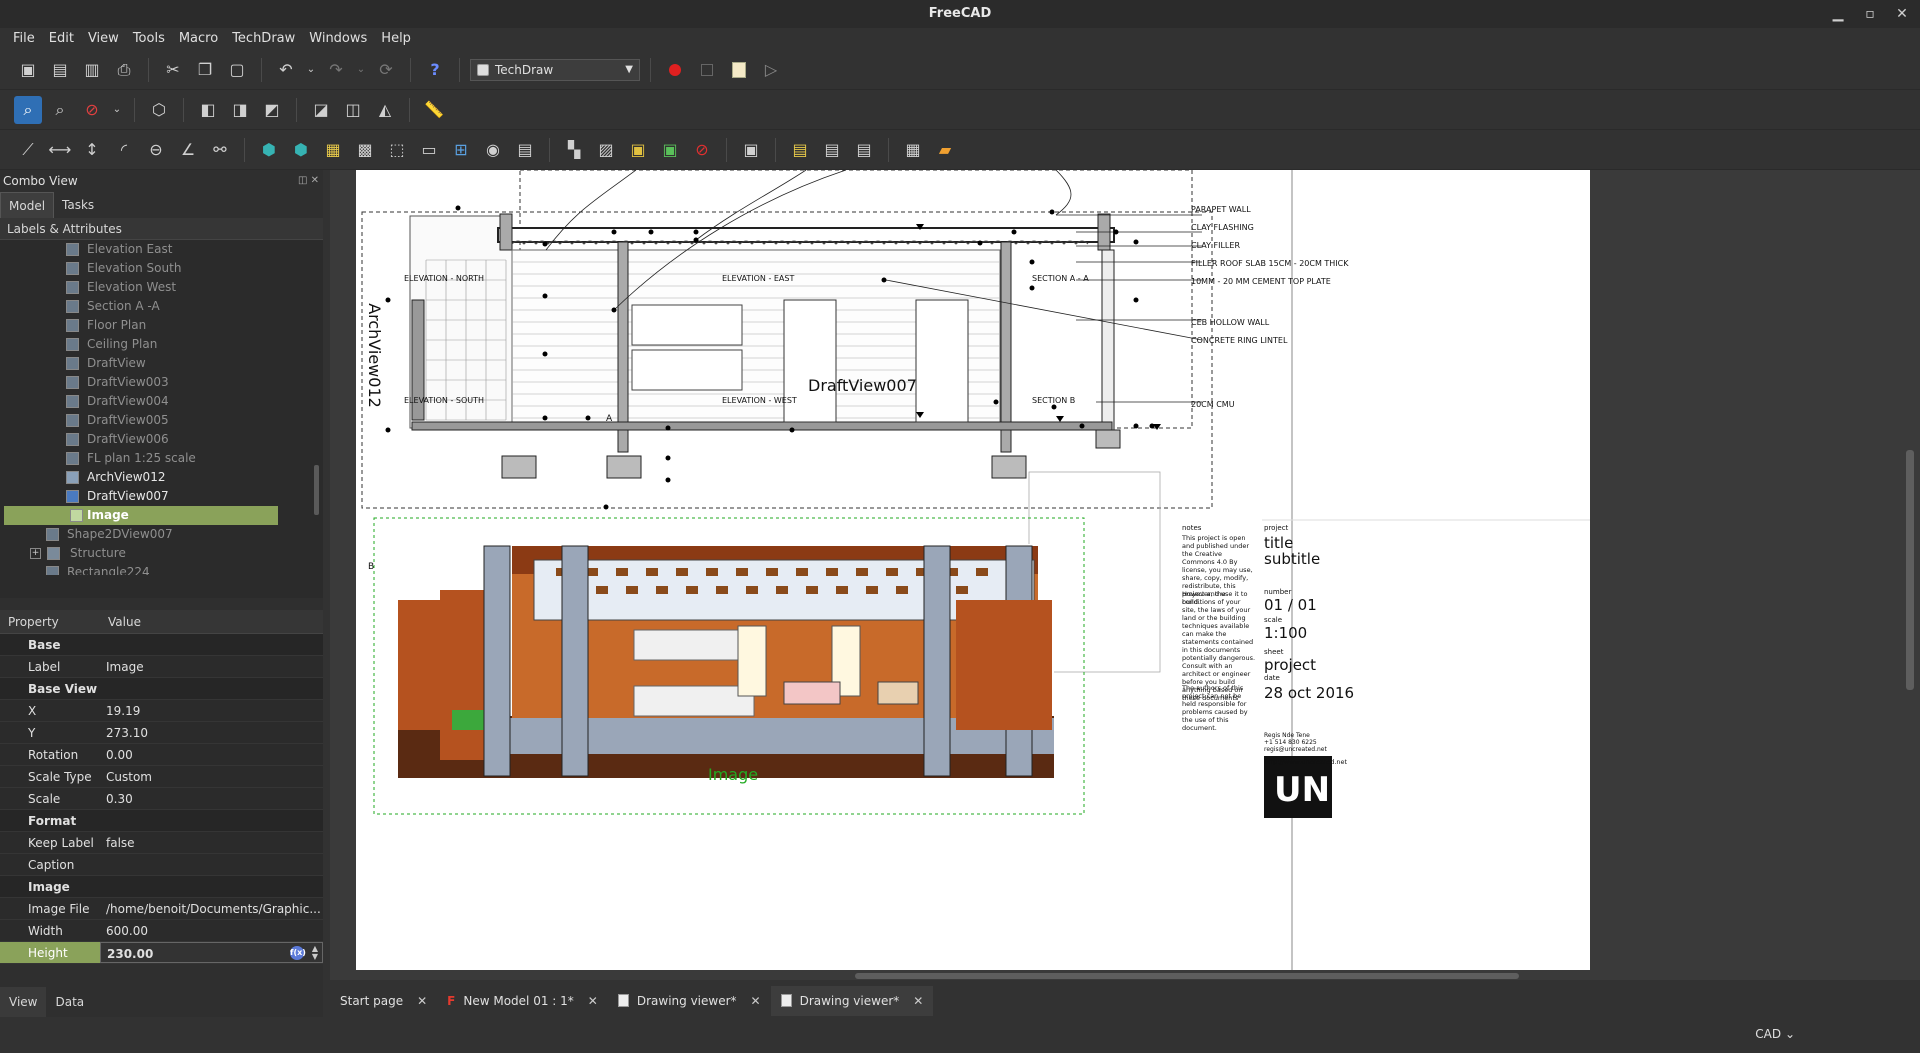 Image resolution: width=1920 pixels, height=1053 pixels. What do you see at coordinates (28, 109) in the screenshot?
I see `fit-all-icon: ⌕` at bounding box center [28, 109].